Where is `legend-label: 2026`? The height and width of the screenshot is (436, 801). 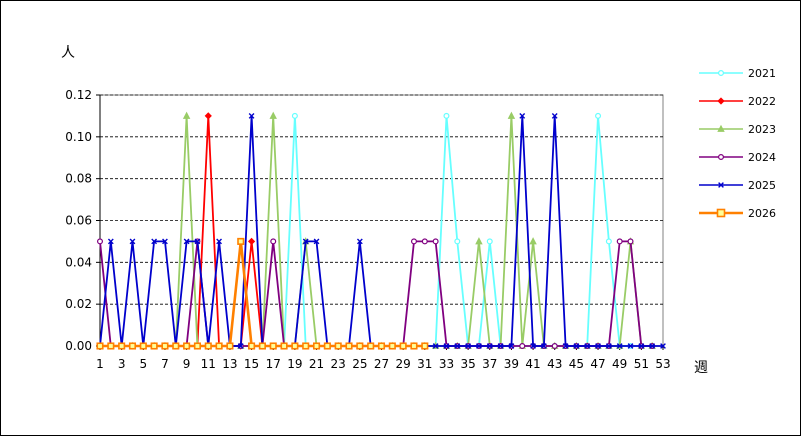
legend-label: 2026 is located at coordinates (762, 213).